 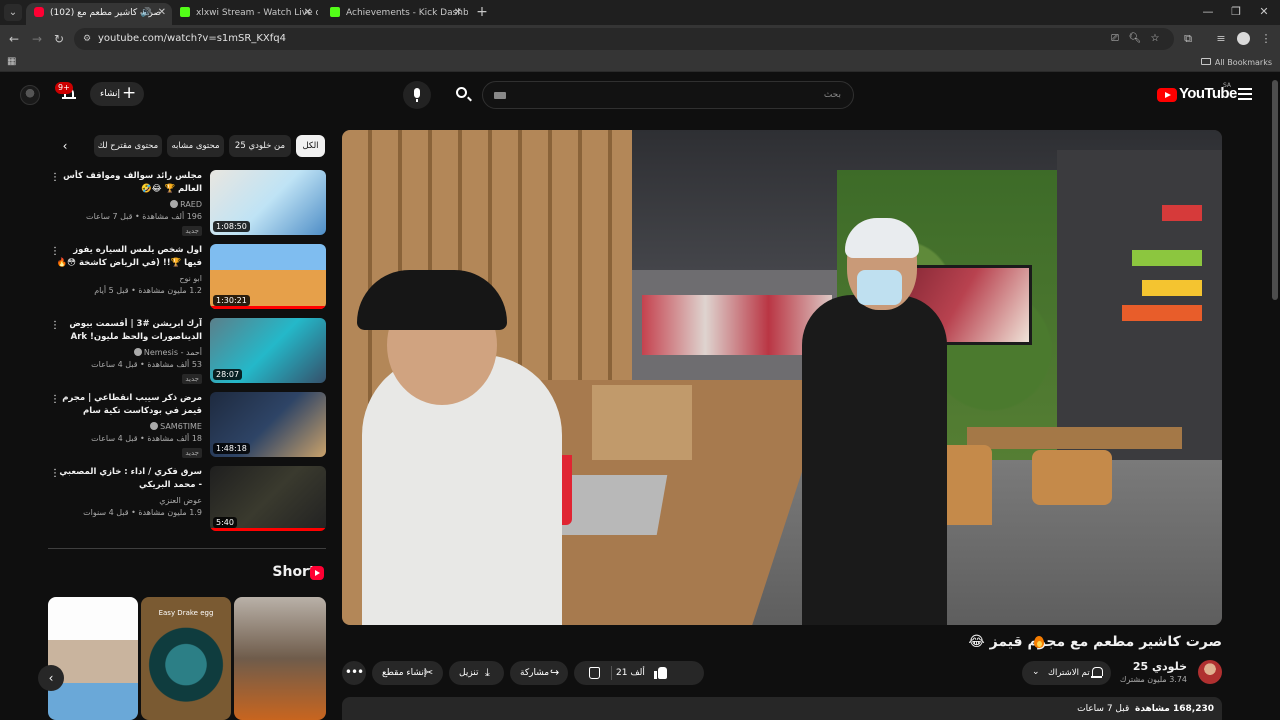 What do you see at coordinates (317, 573) in the screenshot?
I see `shorts-logo-icon` at bounding box center [317, 573].